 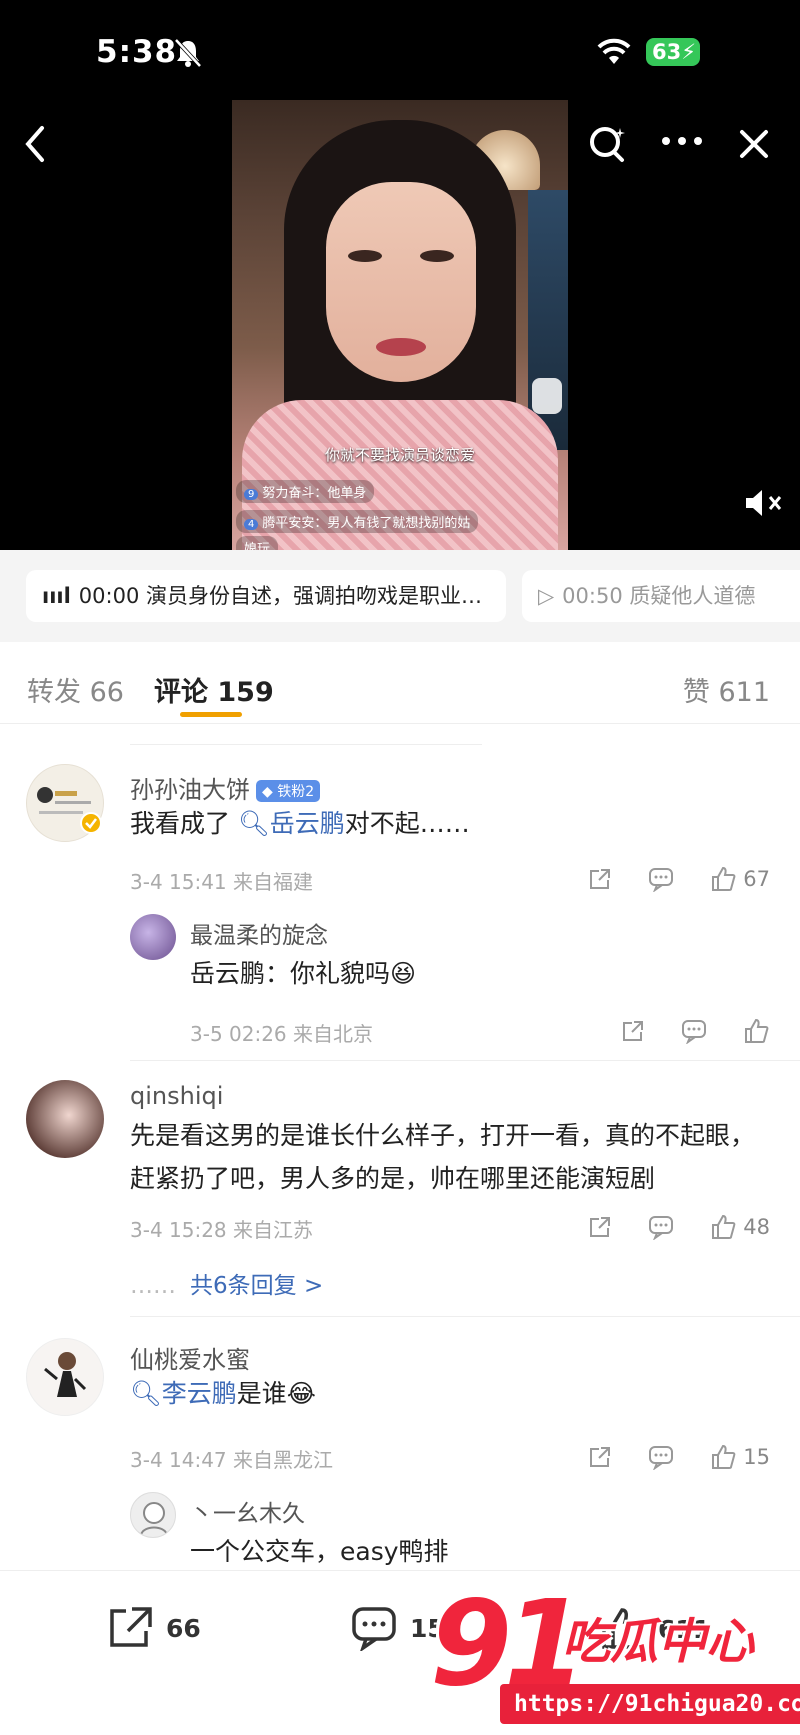 What do you see at coordinates (739, 1457) in the screenshot?
I see `like-button: 15` at bounding box center [739, 1457].